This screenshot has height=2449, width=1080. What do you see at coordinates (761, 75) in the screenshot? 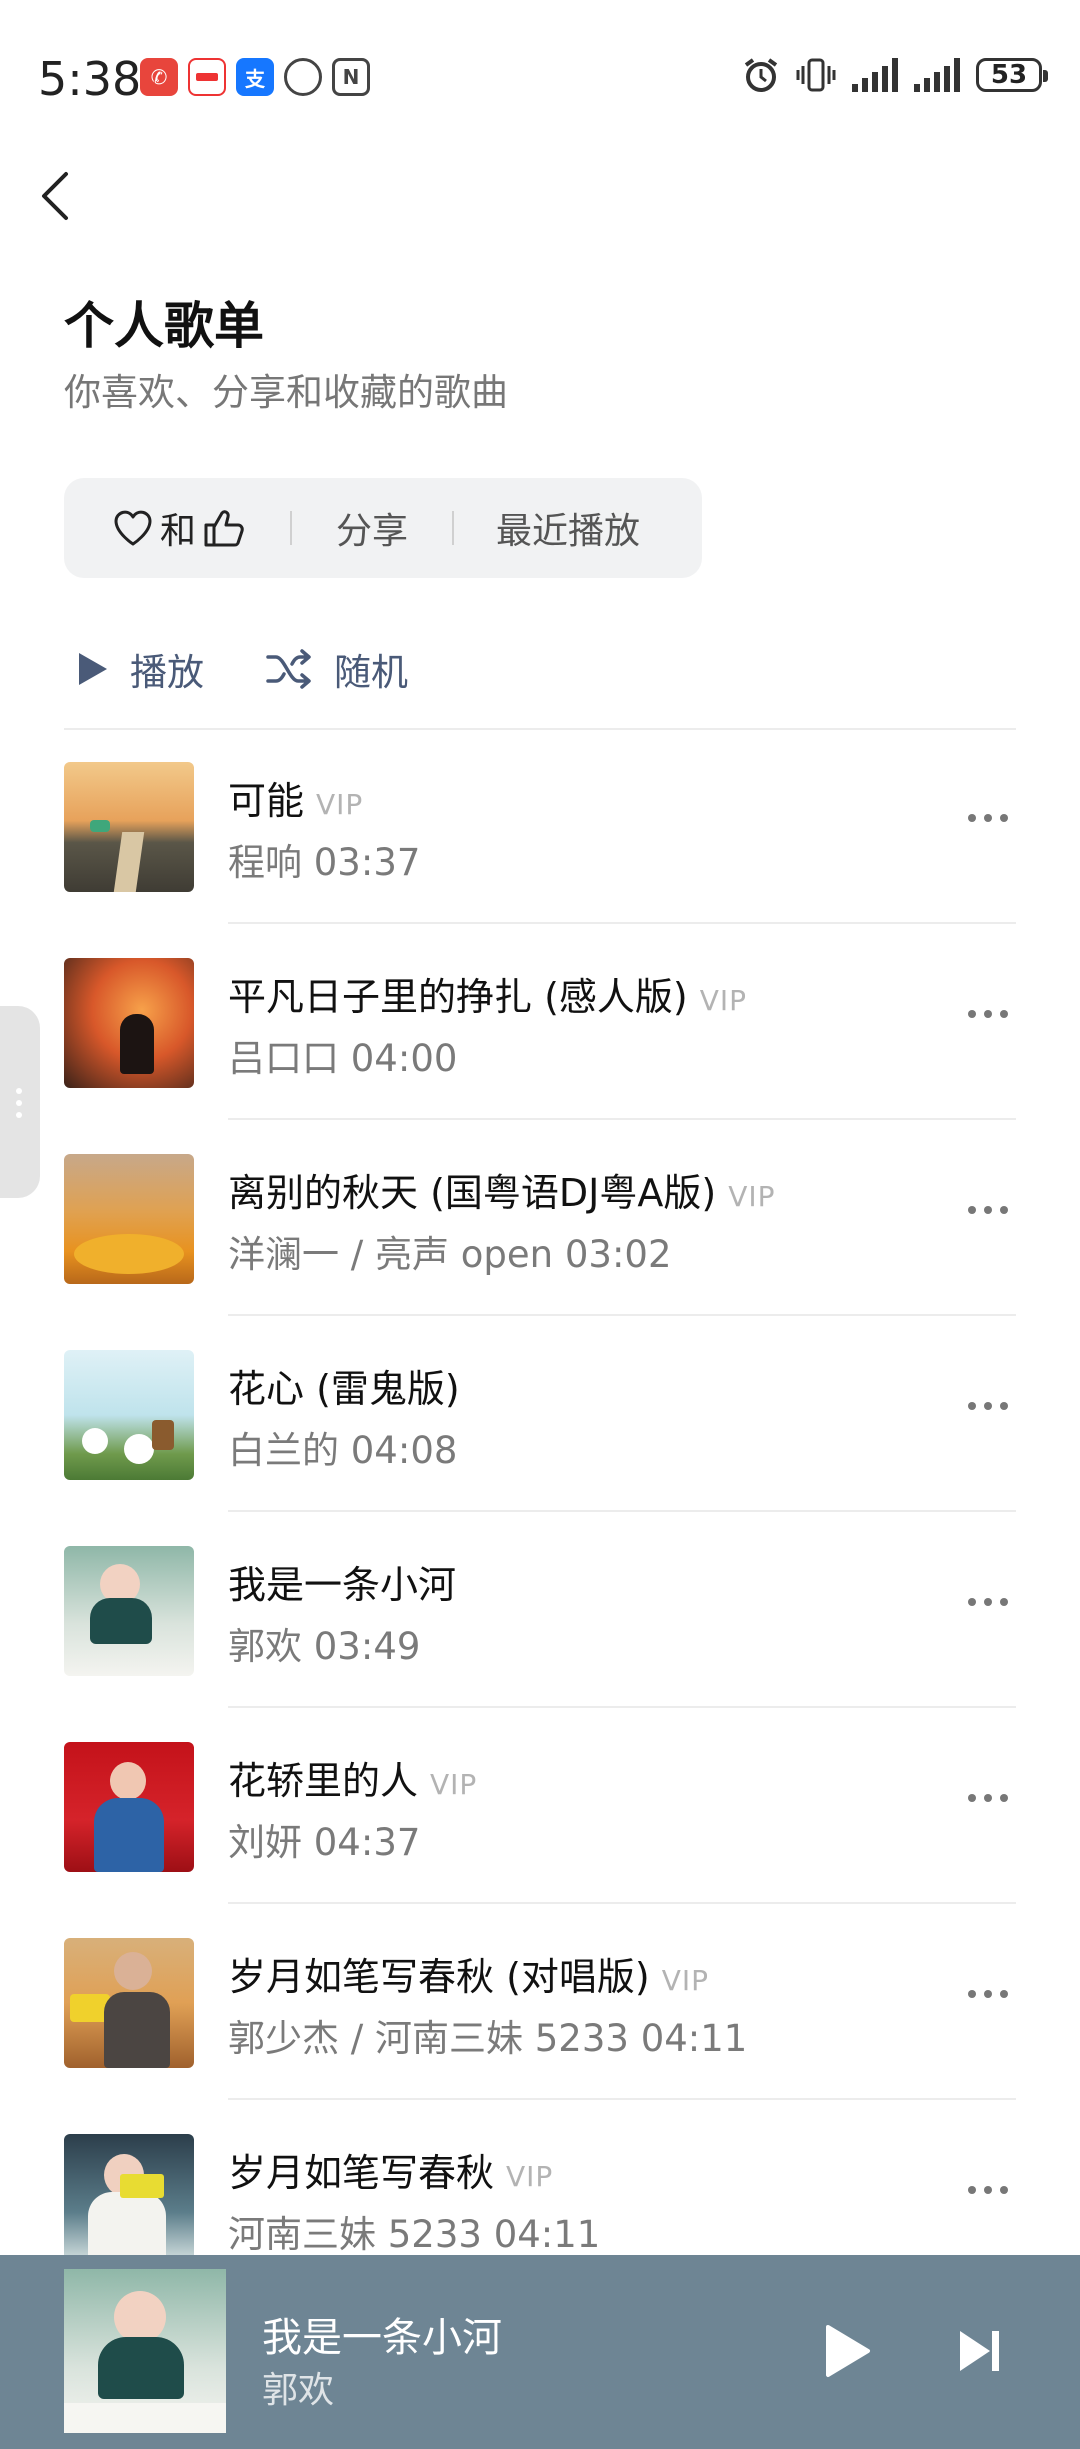
I see `alarm-icon` at bounding box center [761, 75].